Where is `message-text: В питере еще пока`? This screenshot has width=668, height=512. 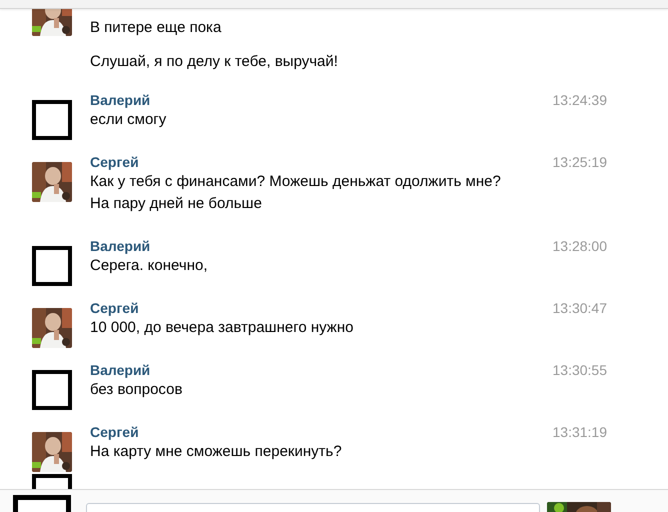
message-text: В питере еще пока is located at coordinates (156, 28).